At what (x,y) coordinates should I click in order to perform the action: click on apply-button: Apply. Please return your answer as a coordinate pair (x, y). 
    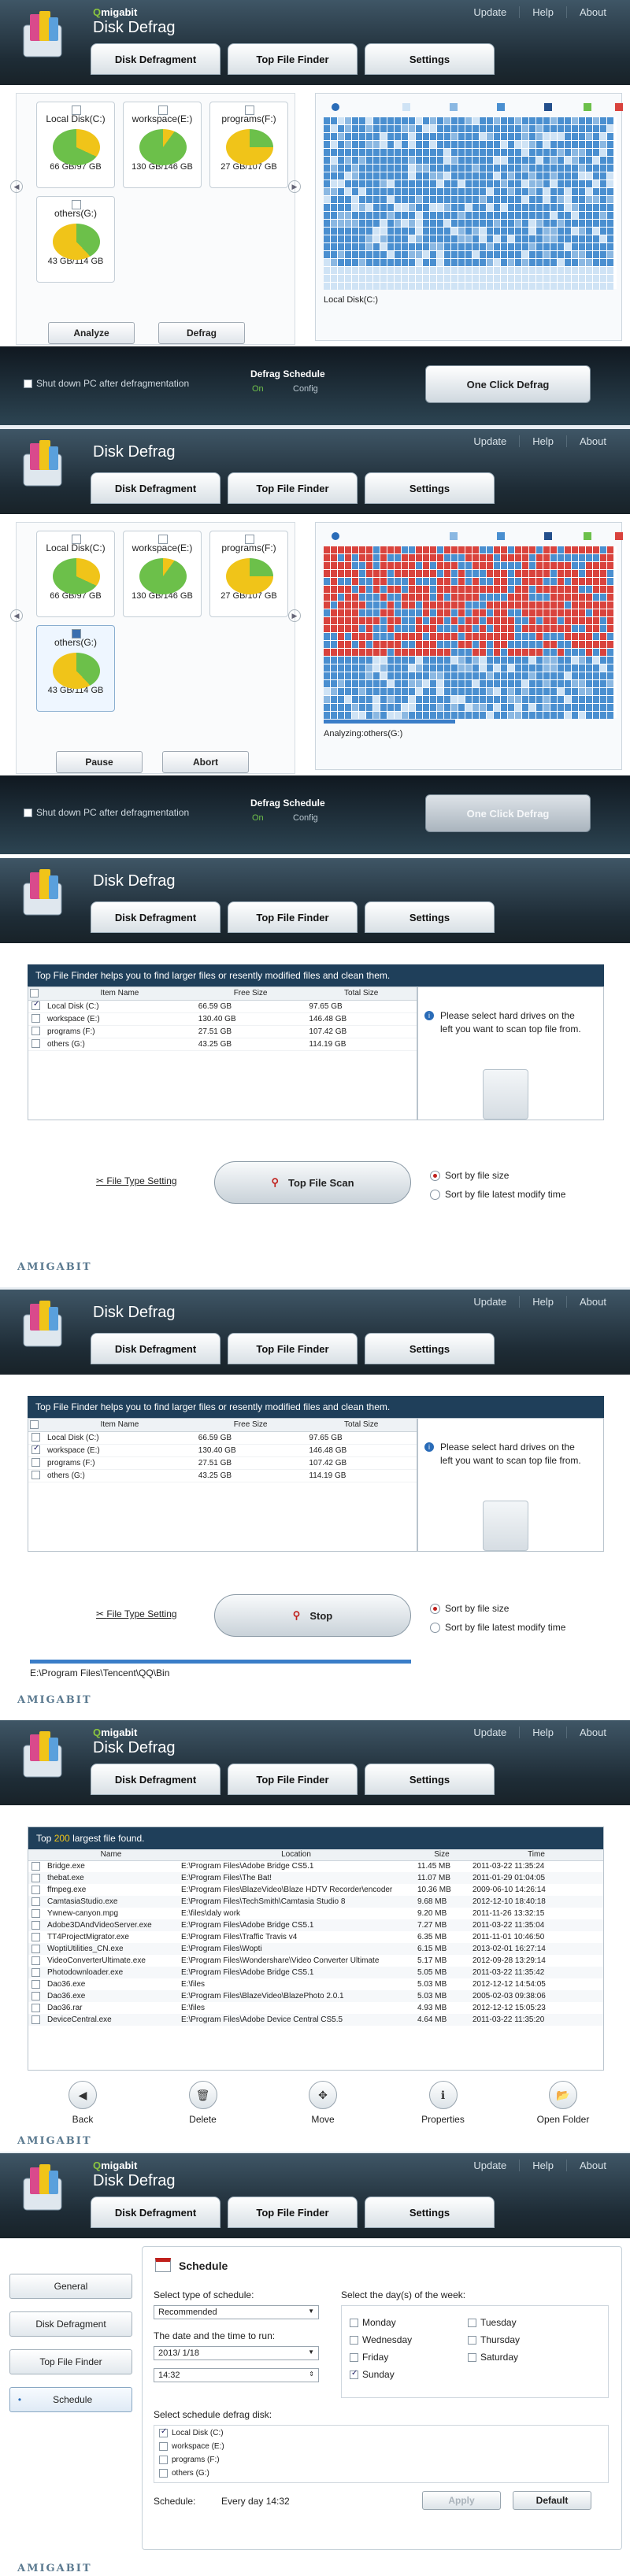
    Looking at the image, I should click on (461, 2500).